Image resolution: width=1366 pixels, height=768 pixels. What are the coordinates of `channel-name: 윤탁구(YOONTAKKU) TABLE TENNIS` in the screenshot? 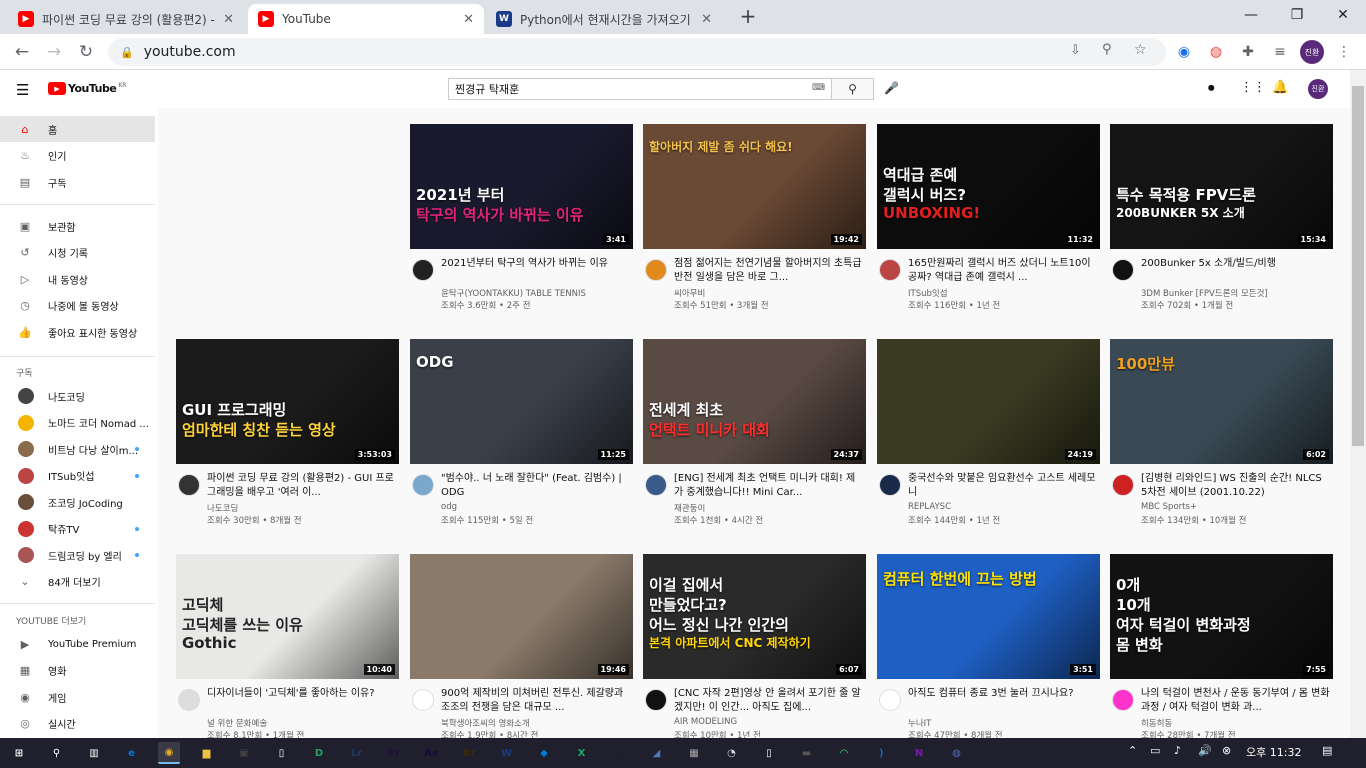 It's located at (536, 293).